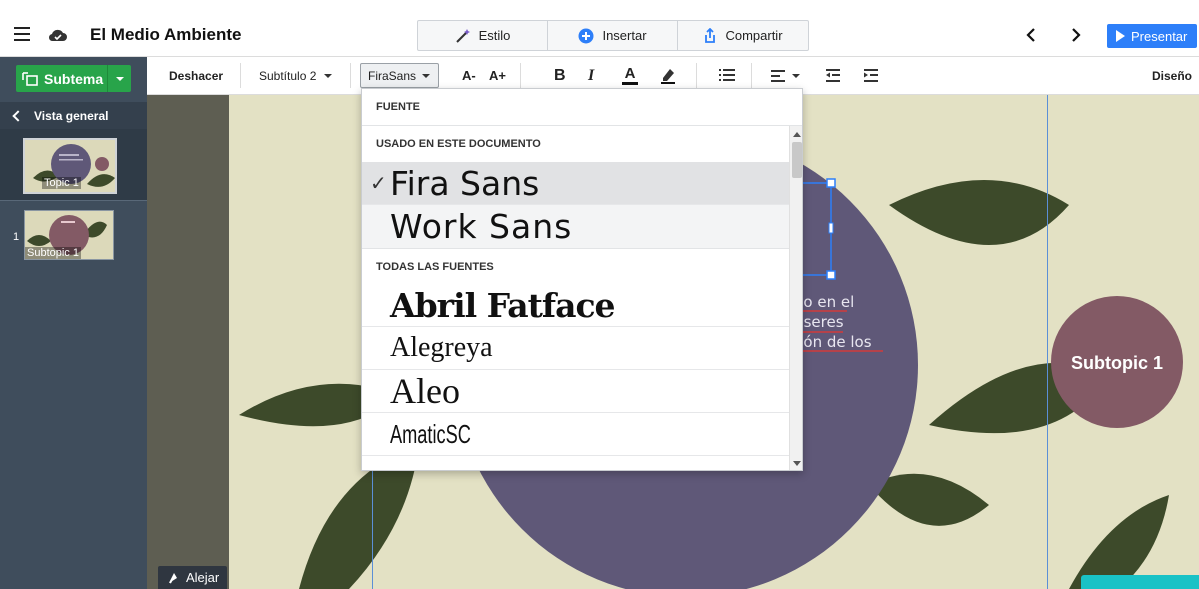 The image size is (1199, 589). I want to click on indent-icon, so click(871, 75).